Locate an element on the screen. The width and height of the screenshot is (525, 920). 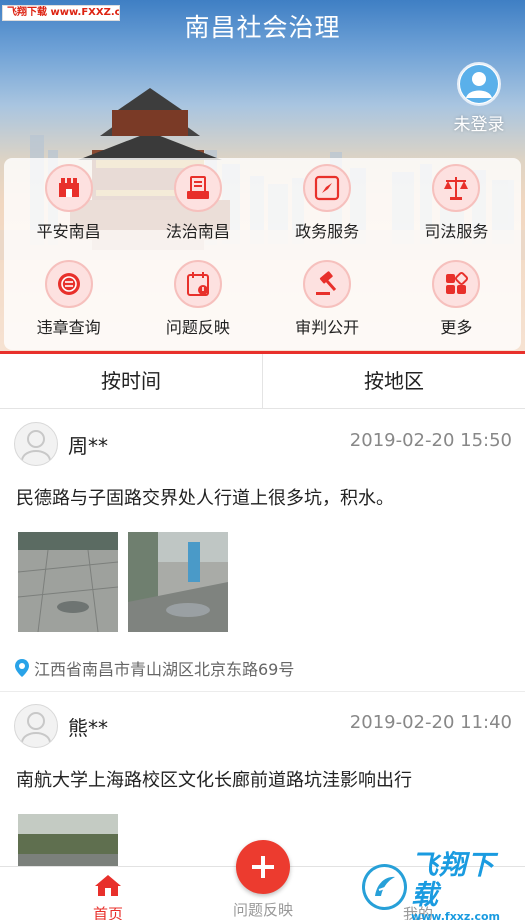
calendar-report-icon is located at coordinates (197, 284).